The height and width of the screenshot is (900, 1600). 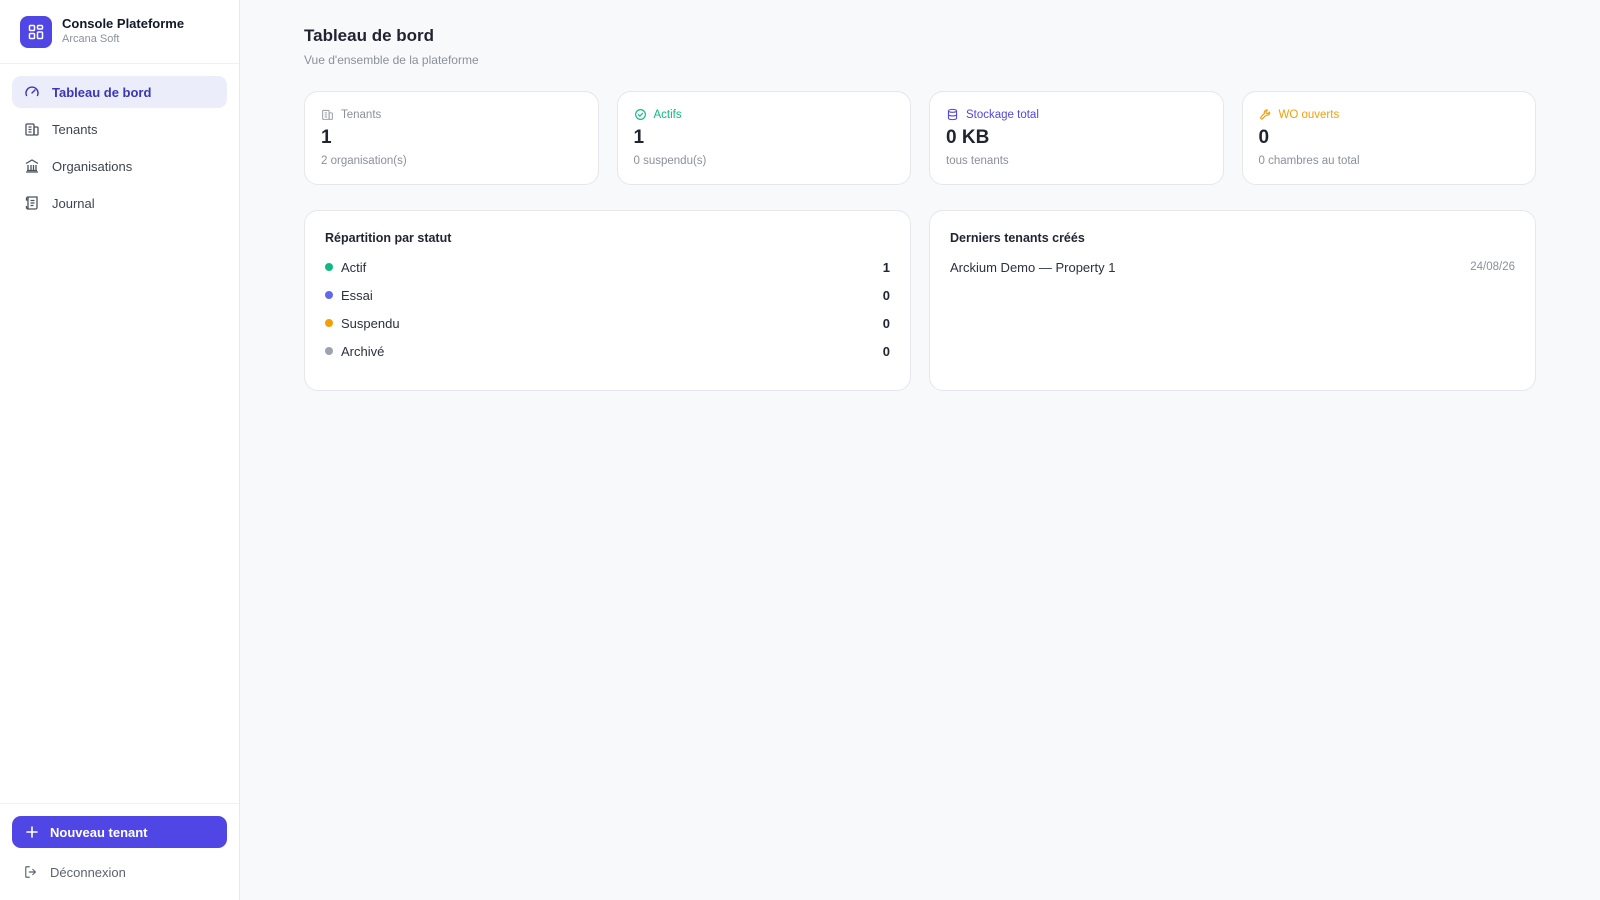 What do you see at coordinates (32, 832) in the screenshot?
I see `plus-icon` at bounding box center [32, 832].